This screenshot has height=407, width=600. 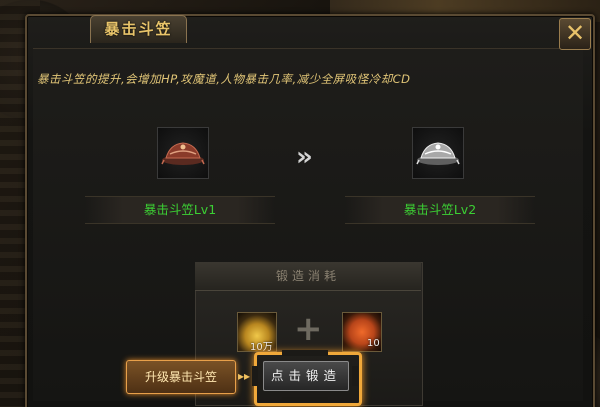 I want to click on plus-icon: +, so click(x=308, y=329).